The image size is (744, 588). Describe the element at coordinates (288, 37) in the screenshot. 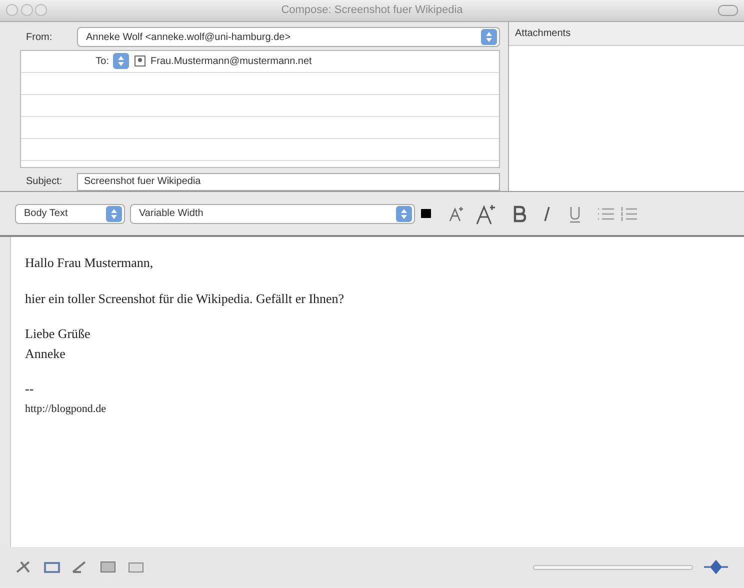

I see `from-dropdown: Anneke Wolf <anneke.wolf@uni-hamburg.de>` at that location.